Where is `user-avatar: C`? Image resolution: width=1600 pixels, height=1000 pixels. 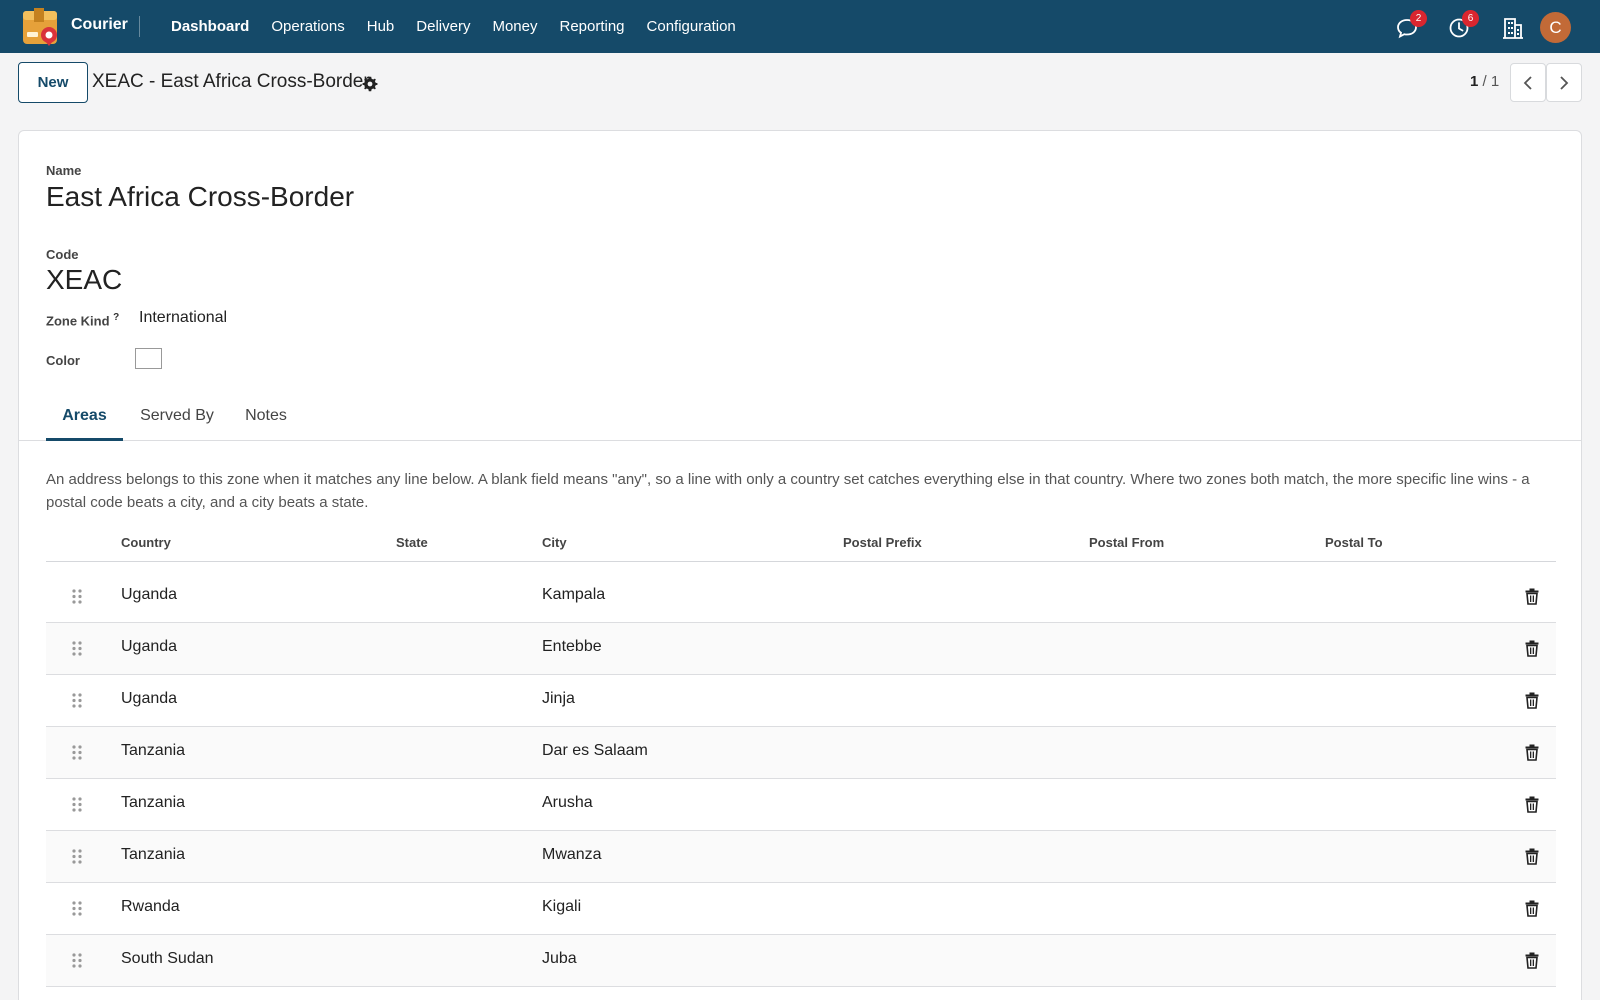
user-avatar: C is located at coordinates (1555, 27).